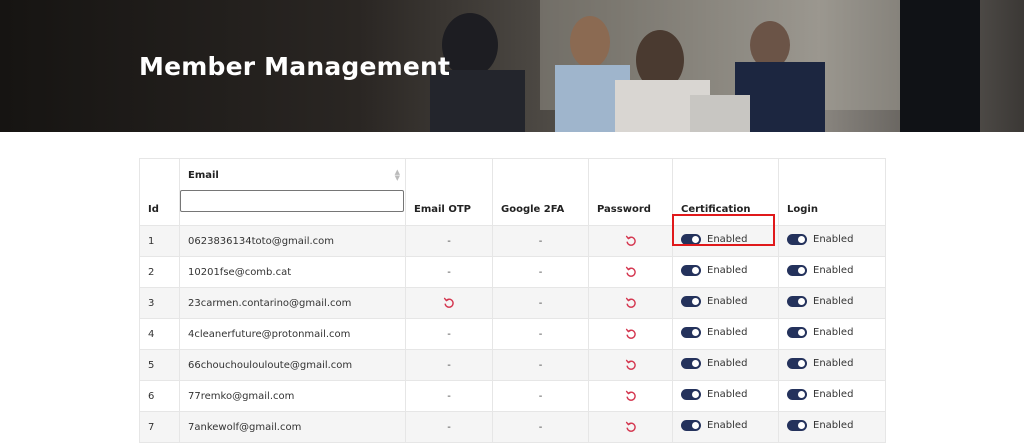 This screenshot has height=443, width=1024. What do you see at coordinates (540, 192) in the screenshot?
I see `column-header-google-2fa: Google 2FA` at bounding box center [540, 192].